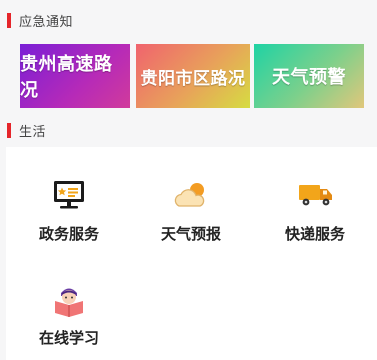 This screenshot has height=360, width=377. What do you see at coordinates (315, 209) in the screenshot?
I see `service-delivery: 快递服务` at bounding box center [315, 209].